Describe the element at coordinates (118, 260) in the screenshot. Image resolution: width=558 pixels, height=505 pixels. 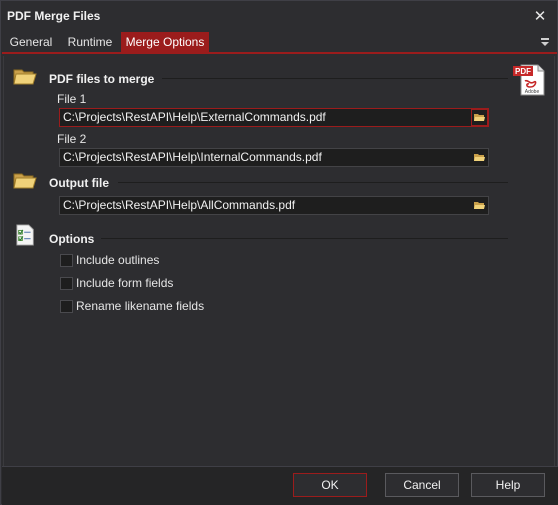
I see `checkbox-label: Include outlines` at that location.